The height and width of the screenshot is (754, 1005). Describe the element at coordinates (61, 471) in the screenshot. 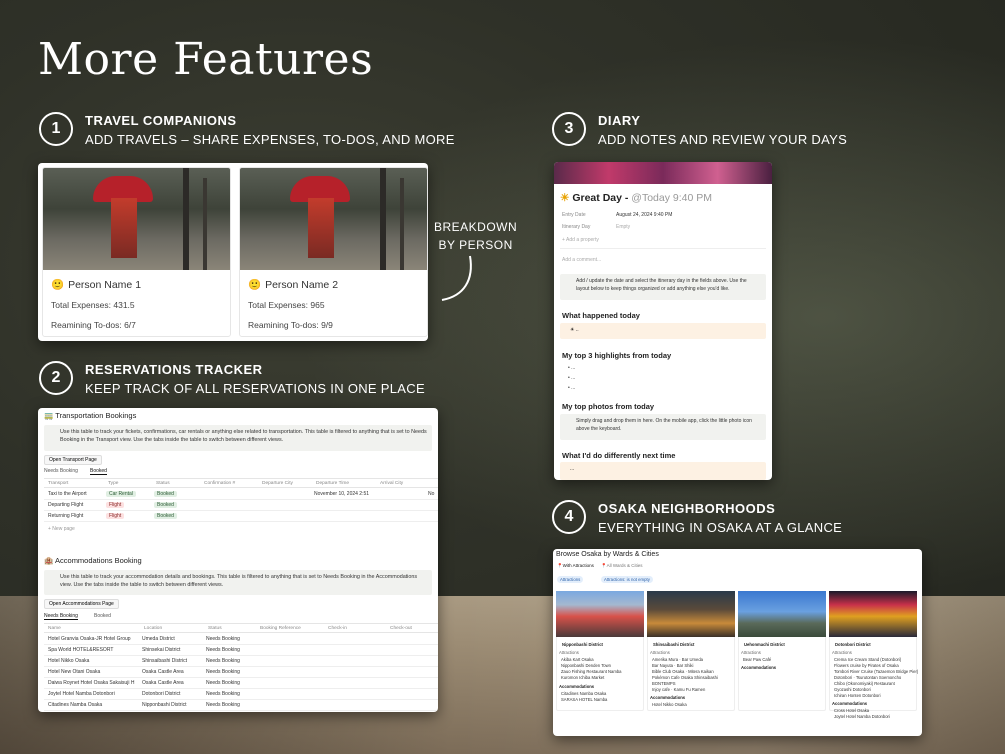

I see `transport-tab-needs: Needs Booking` at that location.